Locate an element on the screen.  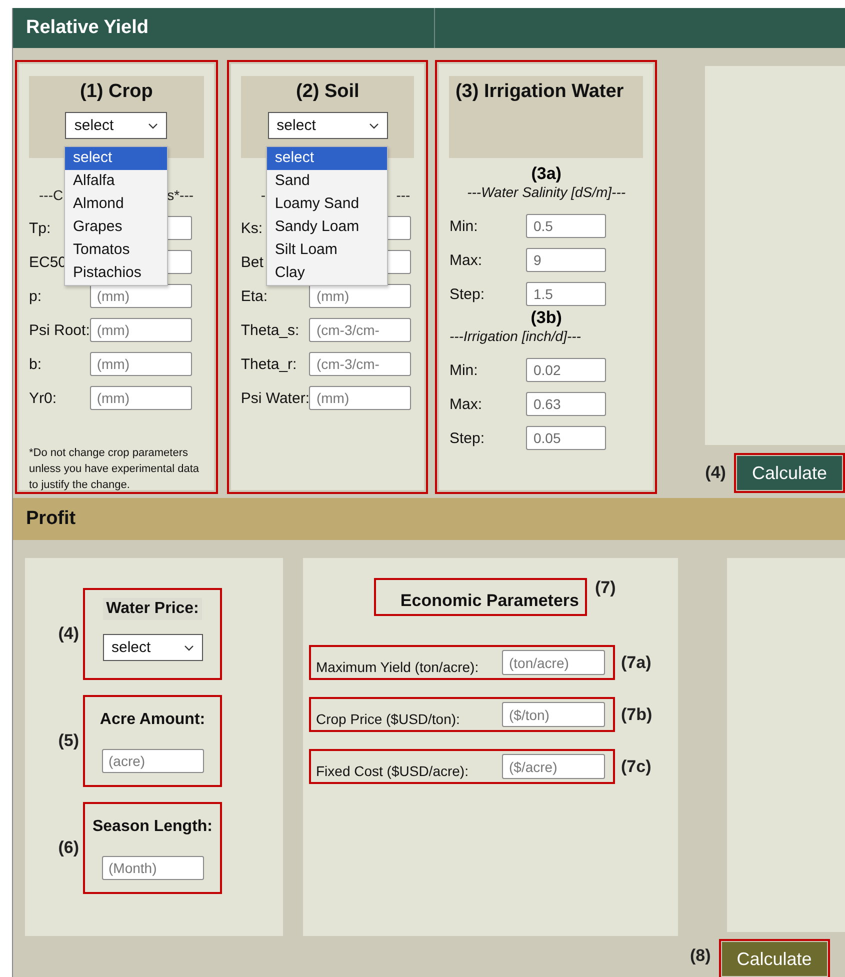
parameters-heading: --- is located at coordinates (403, 195).